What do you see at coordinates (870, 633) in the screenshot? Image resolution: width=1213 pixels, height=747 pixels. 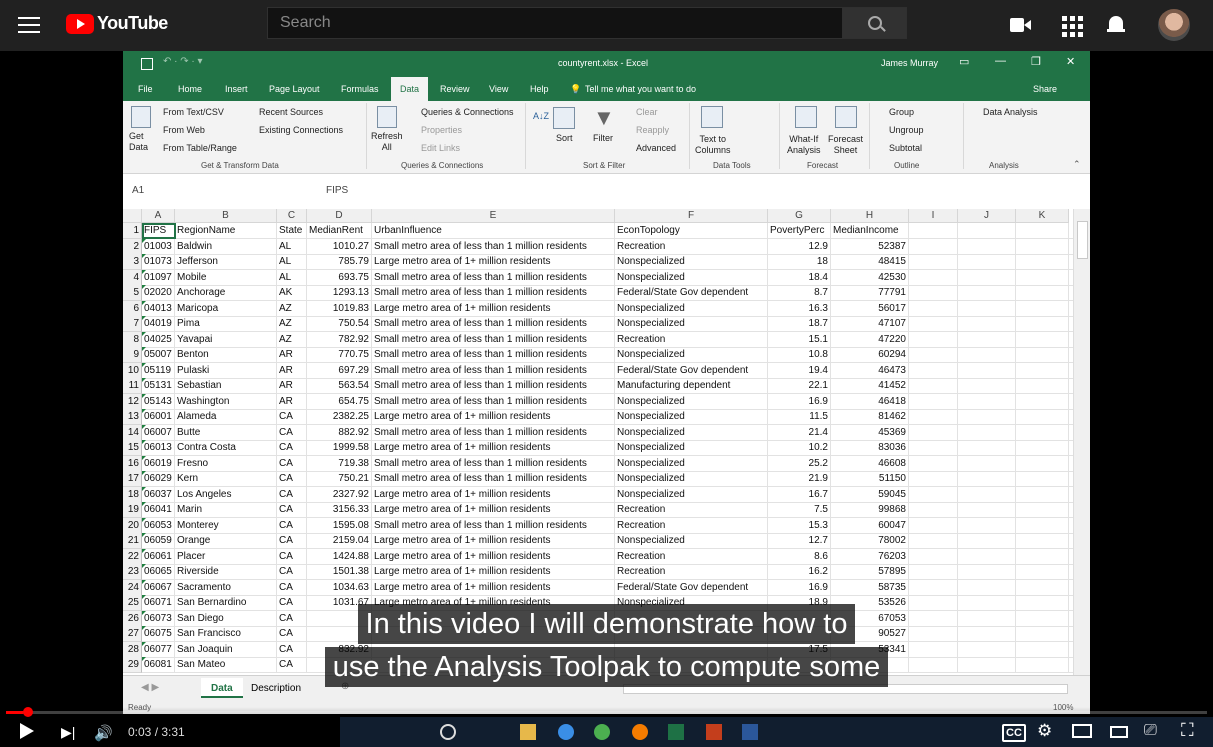 I see `cell: 90527` at bounding box center [870, 633].